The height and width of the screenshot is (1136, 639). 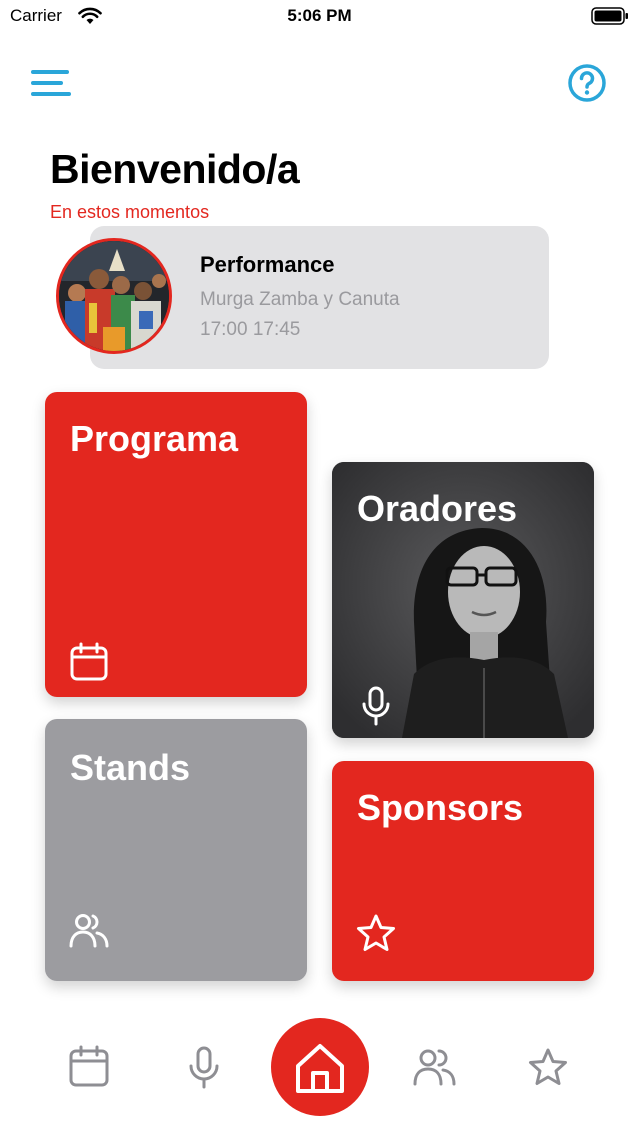 I want to click on oradores-tile: Oradores, so click(x=463, y=600).